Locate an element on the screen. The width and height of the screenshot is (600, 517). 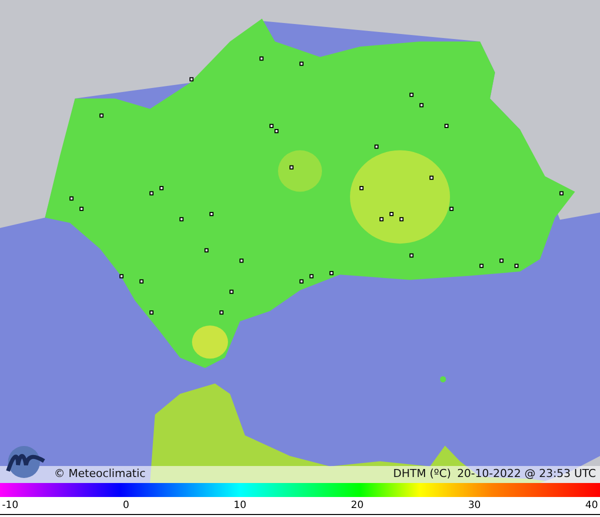
timestamp-label: 20-10-2022 @ 23:53 UTC is located at coordinates (526, 474).